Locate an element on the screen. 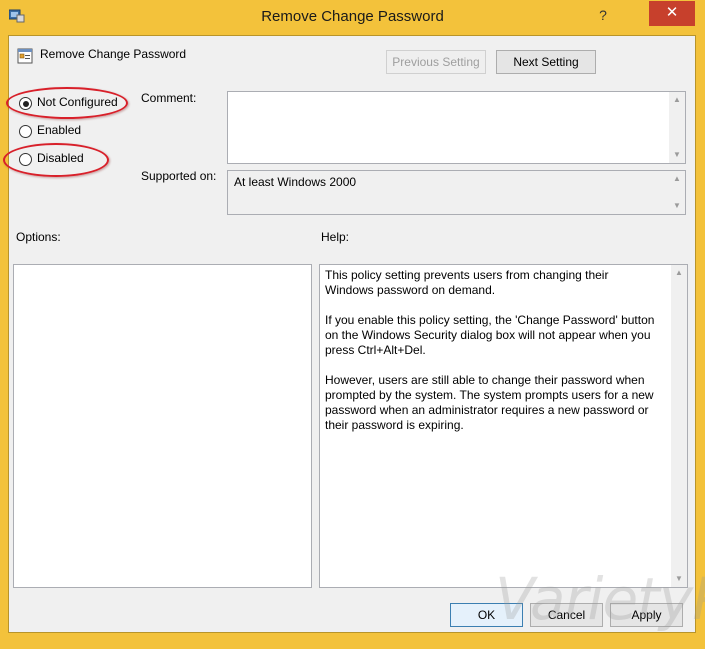 Image resolution: width=705 pixels, height=649 pixels. next-setting-button: Next Setting is located at coordinates (546, 62).